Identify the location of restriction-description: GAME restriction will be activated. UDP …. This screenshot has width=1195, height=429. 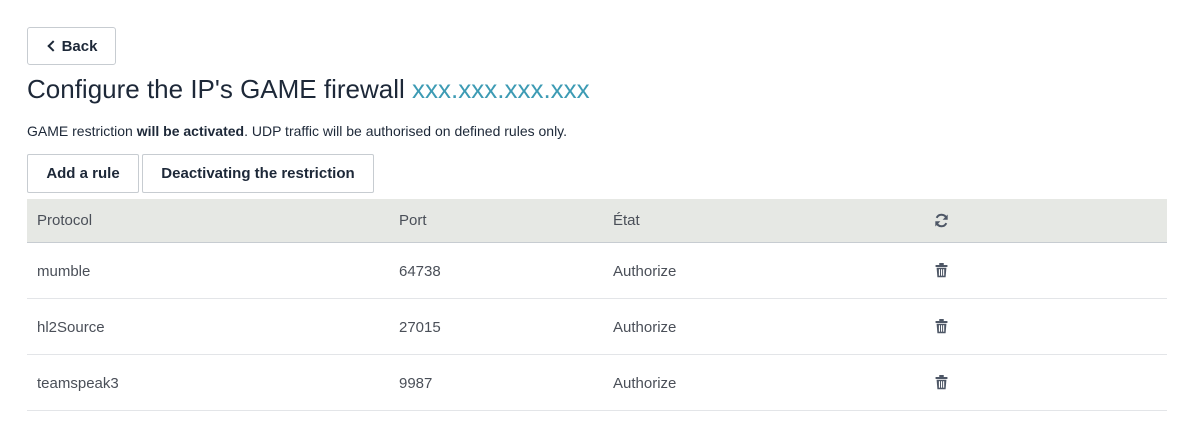
(297, 131).